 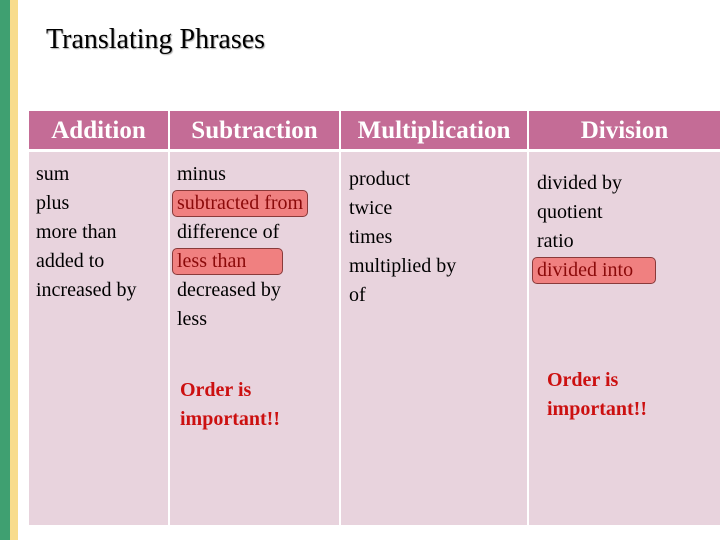 What do you see at coordinates (98, 130) in the screenshot?
I see `header-addition: Addition` at bounding box center [98, 130].